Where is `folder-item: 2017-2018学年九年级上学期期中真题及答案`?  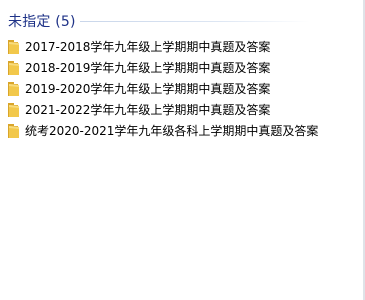
folder-item: 2017-2018学年九年级上学期期中真题及答案 is located at coordinates (163, 46).